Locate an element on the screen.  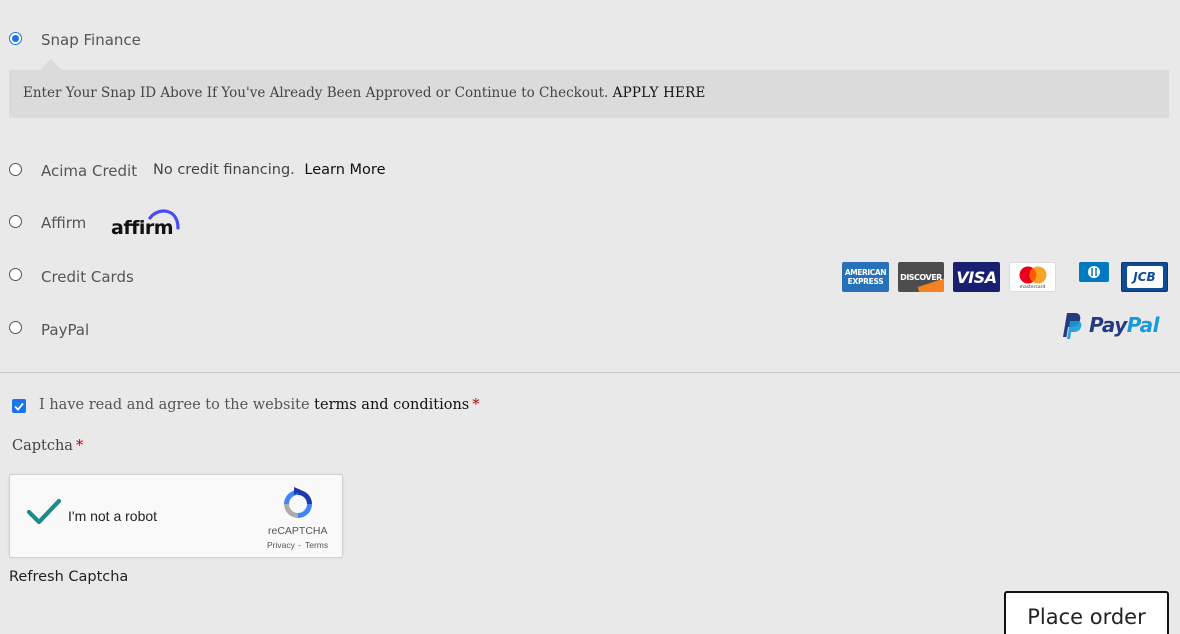
paypal-logo-pay: Pay is located at coordinates (1108, 325).